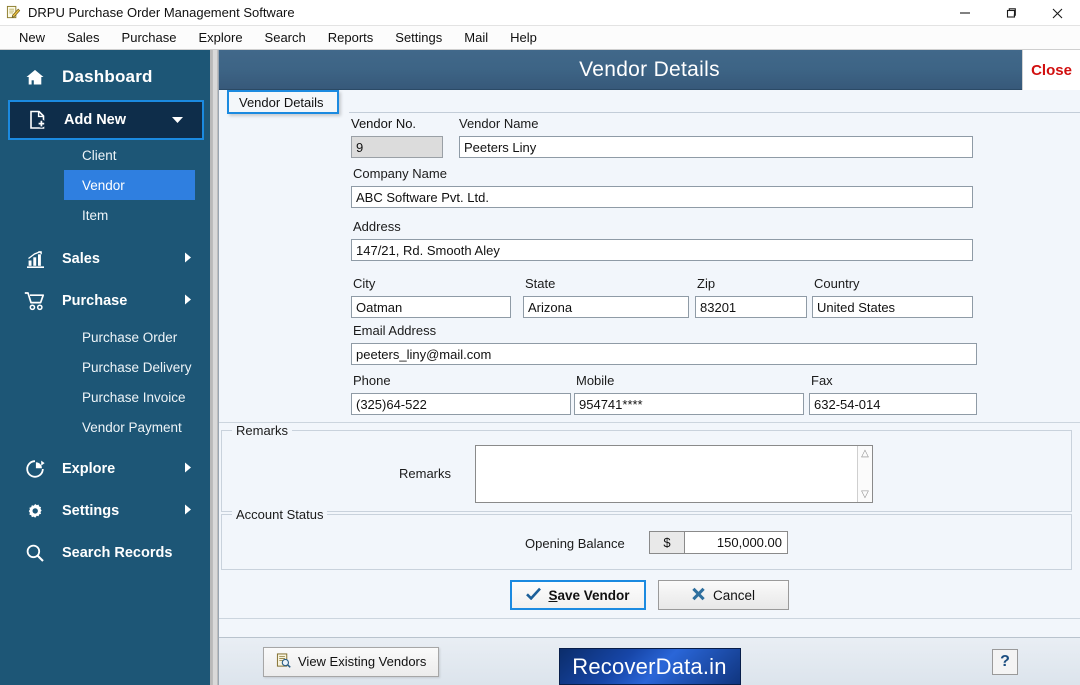  What do you see at coordinates (649, 595) in the screenshot?
I see `form-action-buttons: Save Vendor Cancel` at bounding box center [649, 595].